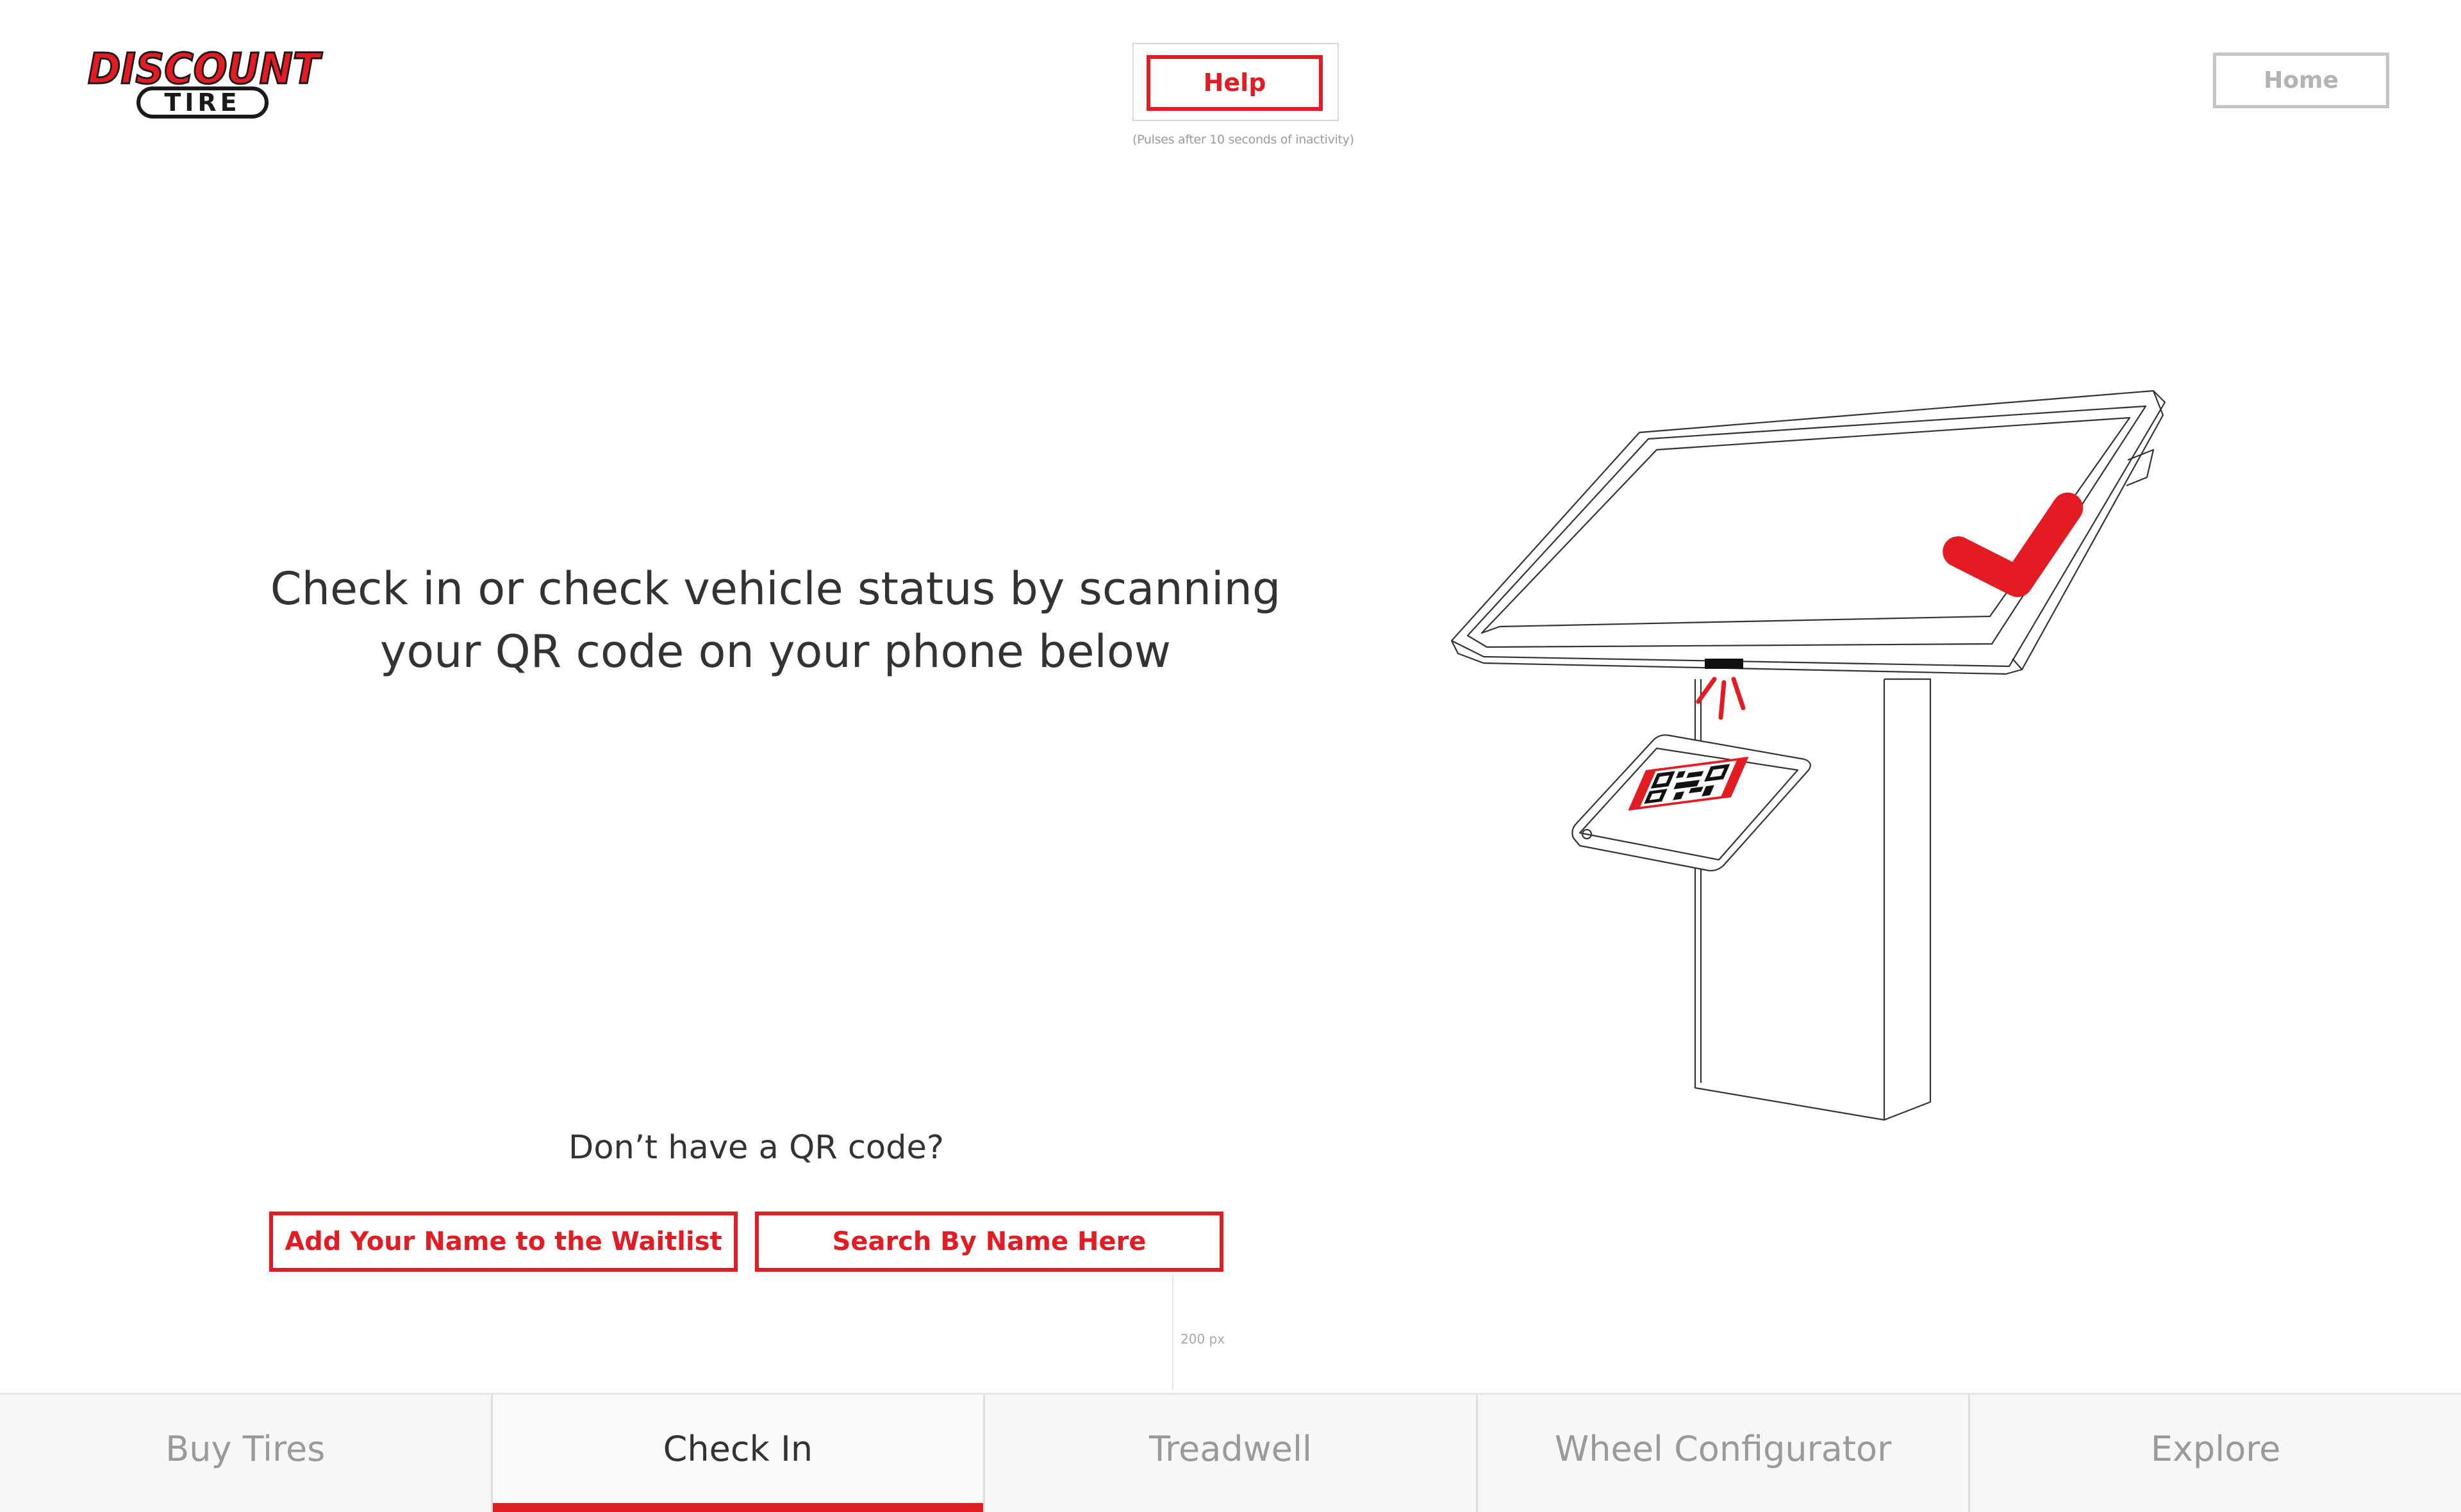 This screenshot has height=1512, width=2461. I want to click on kiosk-illustration, so click(1808, 755).